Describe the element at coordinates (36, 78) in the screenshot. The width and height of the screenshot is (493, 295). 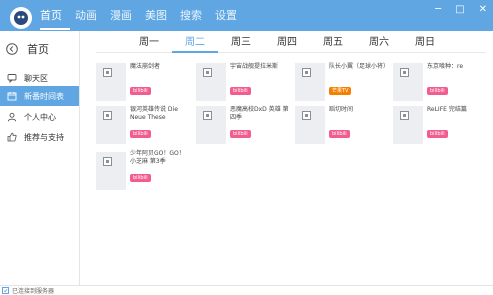
I see `sidebar-item-label: 聊天区` at that location.